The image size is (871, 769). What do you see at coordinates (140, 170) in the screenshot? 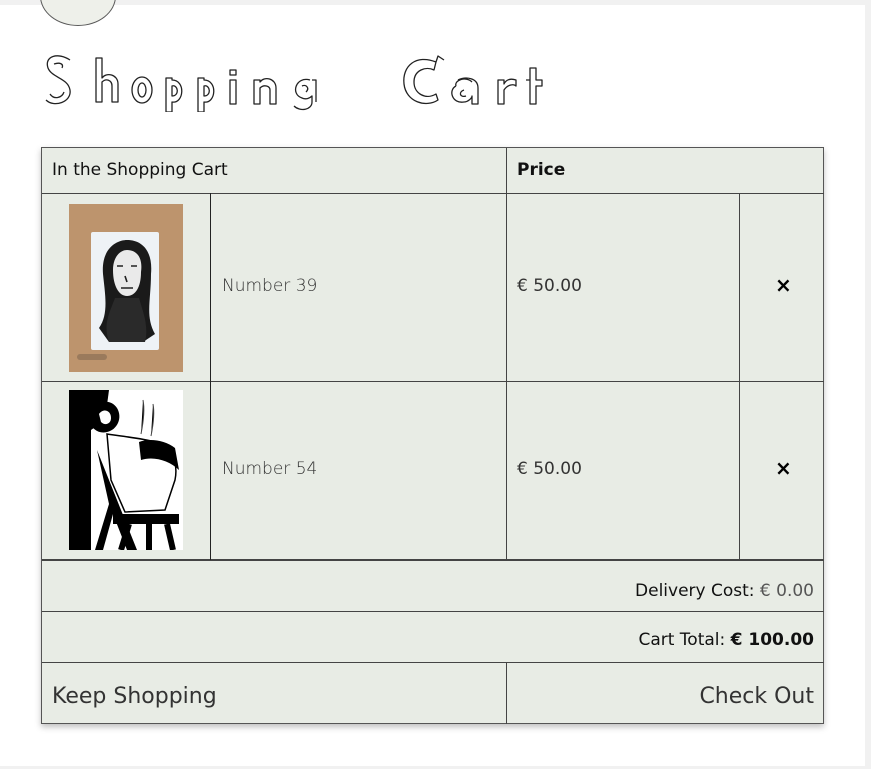
I see `header-item: In the Shopping Cart` at bounding box center [140, 170].